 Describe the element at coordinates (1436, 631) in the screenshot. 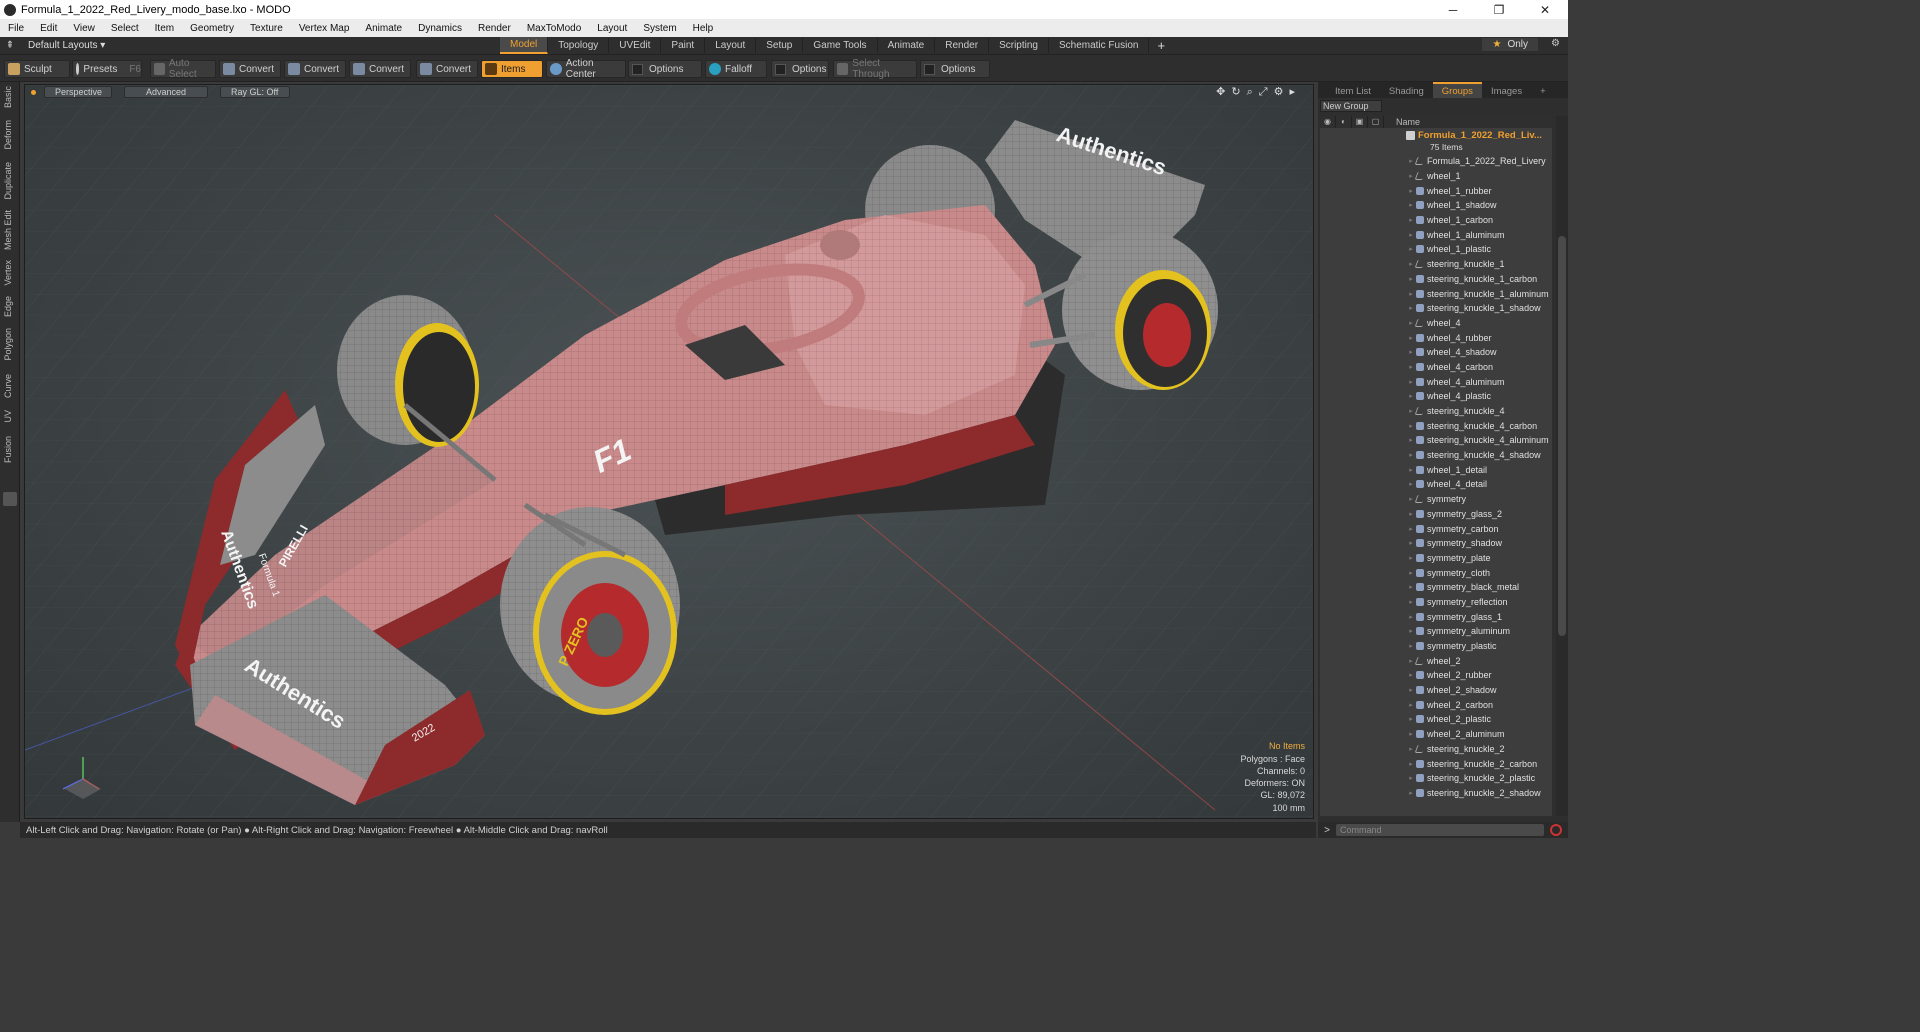

I see `tree-row: ▸ symmetry_aluminum` at that location.